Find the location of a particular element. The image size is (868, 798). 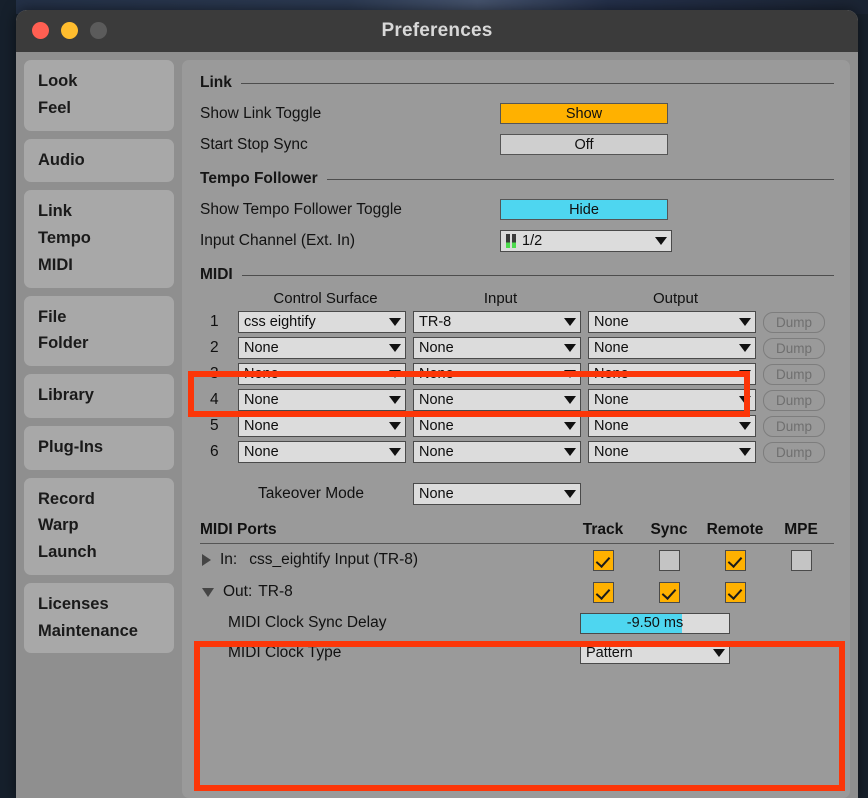

sidebar-item-library: Library is located at coordinates (99, 395).